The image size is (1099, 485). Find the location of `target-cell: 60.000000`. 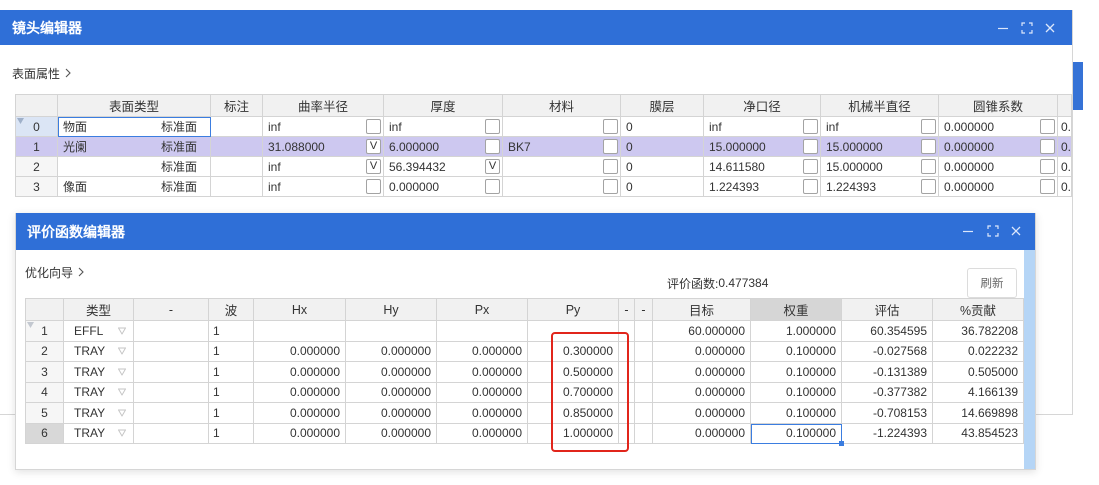

target-cell: 60.000000 is located at coordinates (702, 331).